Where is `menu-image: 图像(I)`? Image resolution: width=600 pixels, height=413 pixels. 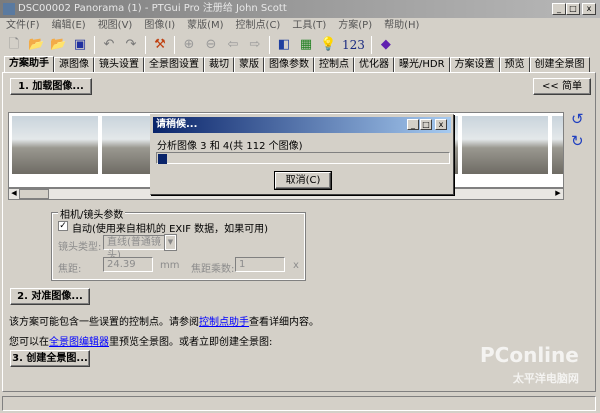 menu-image: 图像(I) is located at coordinates (159, 26).